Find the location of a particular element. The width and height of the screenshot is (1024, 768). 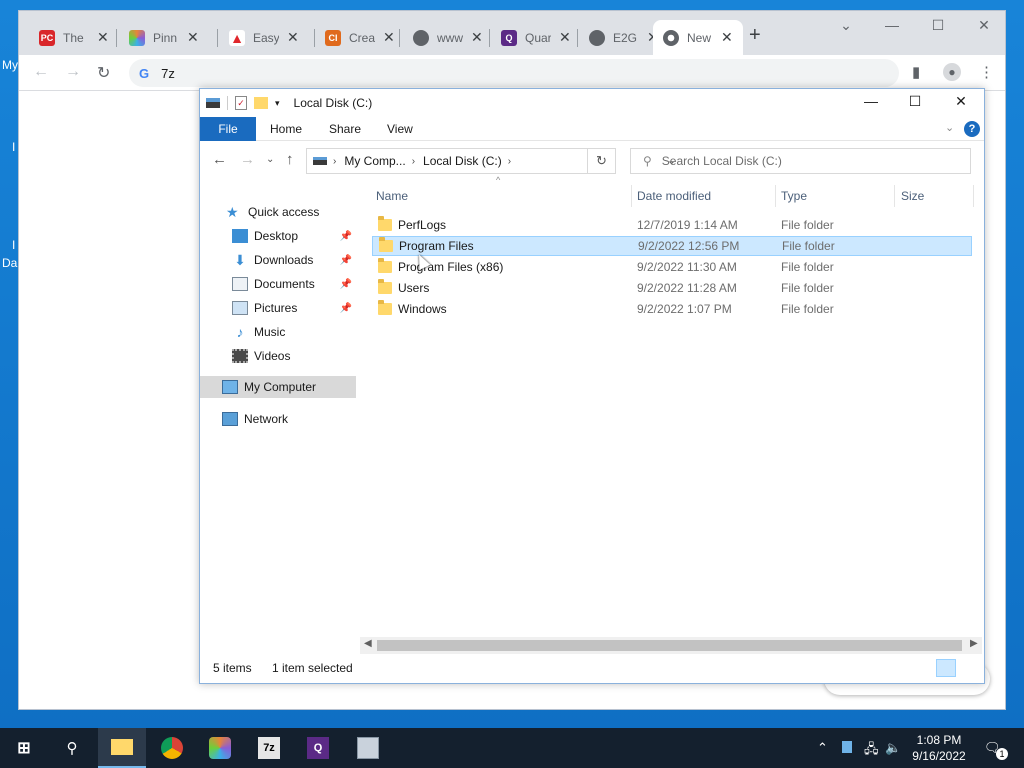

network-icon: 🖧 is located at coordinates (871, 751).